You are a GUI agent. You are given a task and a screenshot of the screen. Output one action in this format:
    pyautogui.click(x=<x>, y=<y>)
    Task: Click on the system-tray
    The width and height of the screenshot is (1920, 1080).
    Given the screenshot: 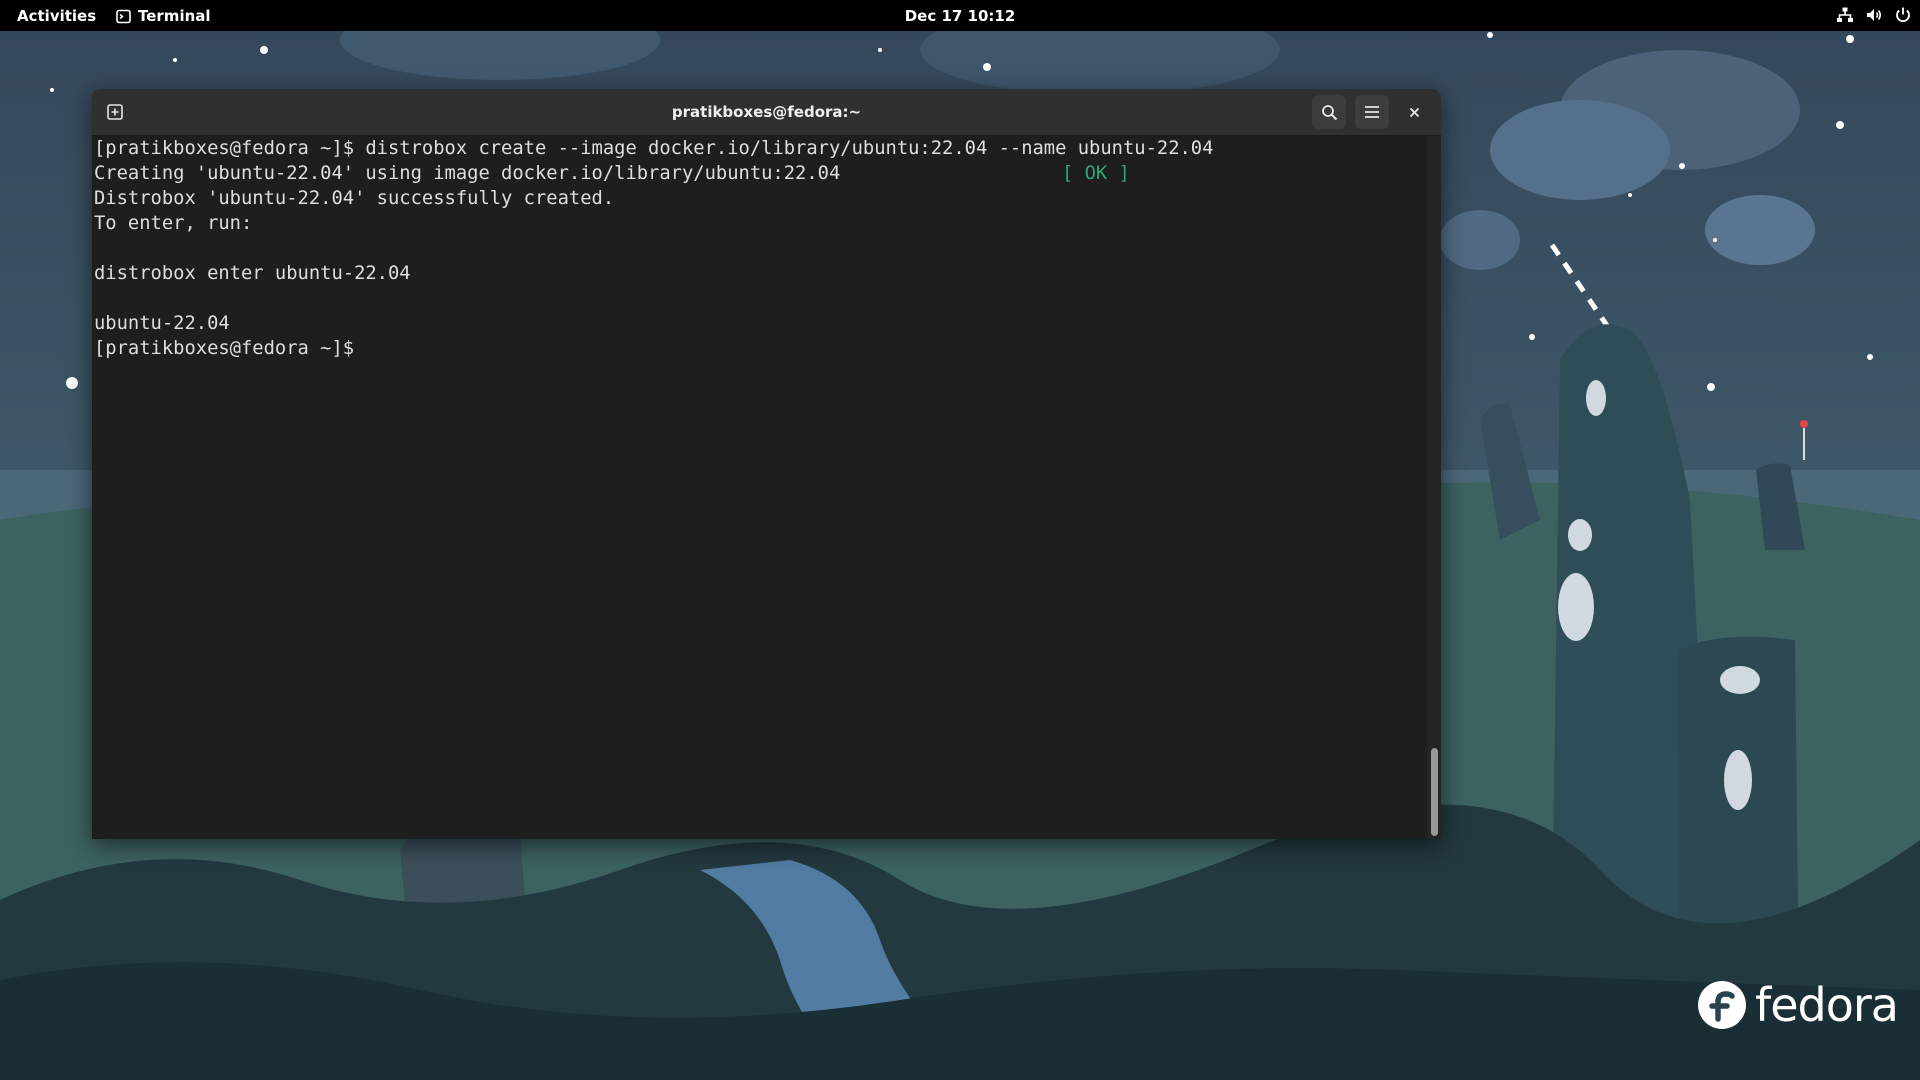 What is the action you would take?
    pyautogui.click(x=1874, y=15)
    